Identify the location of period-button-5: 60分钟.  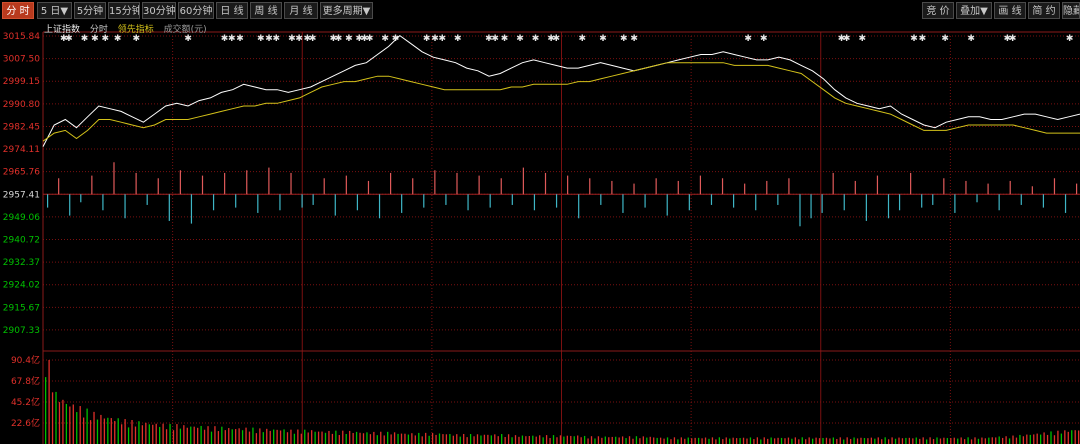
(196, 10).